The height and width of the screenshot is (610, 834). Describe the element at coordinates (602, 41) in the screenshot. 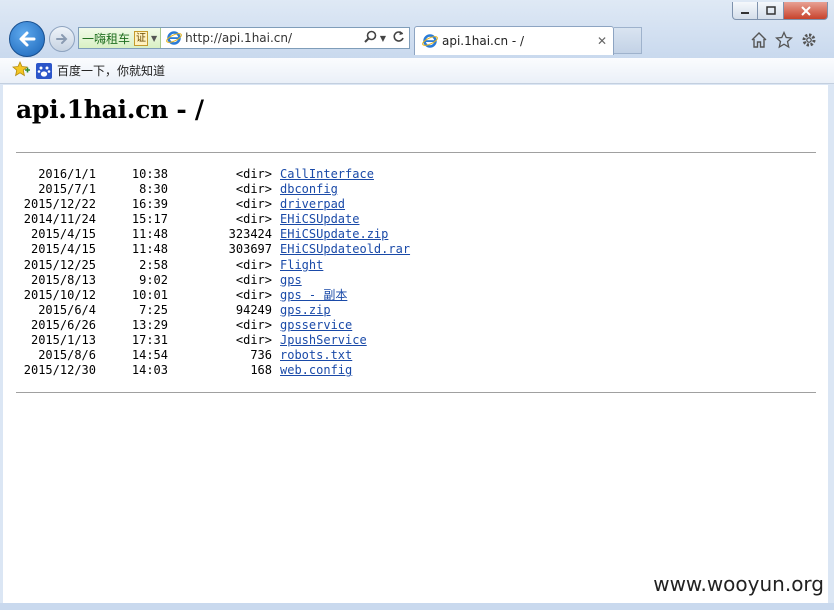

I see `tab-close-icon: ✕` at that location.